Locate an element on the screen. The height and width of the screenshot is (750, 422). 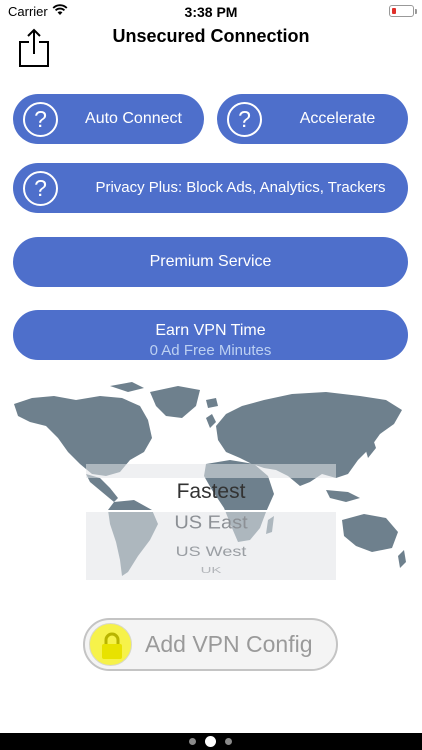
server-option: US East is located at coordinates (211, 523).